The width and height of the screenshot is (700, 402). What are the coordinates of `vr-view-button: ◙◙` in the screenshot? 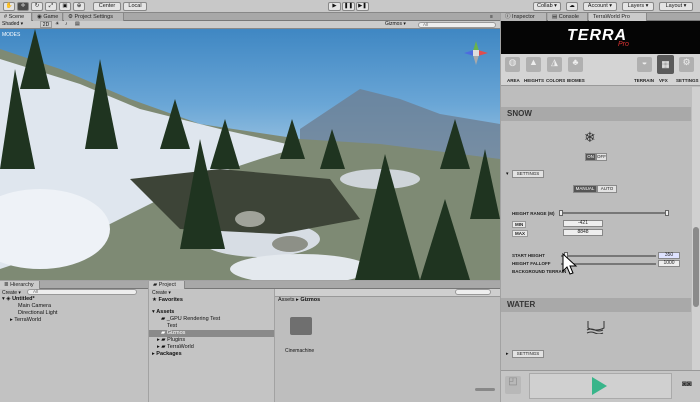 It's located at (687, 385).